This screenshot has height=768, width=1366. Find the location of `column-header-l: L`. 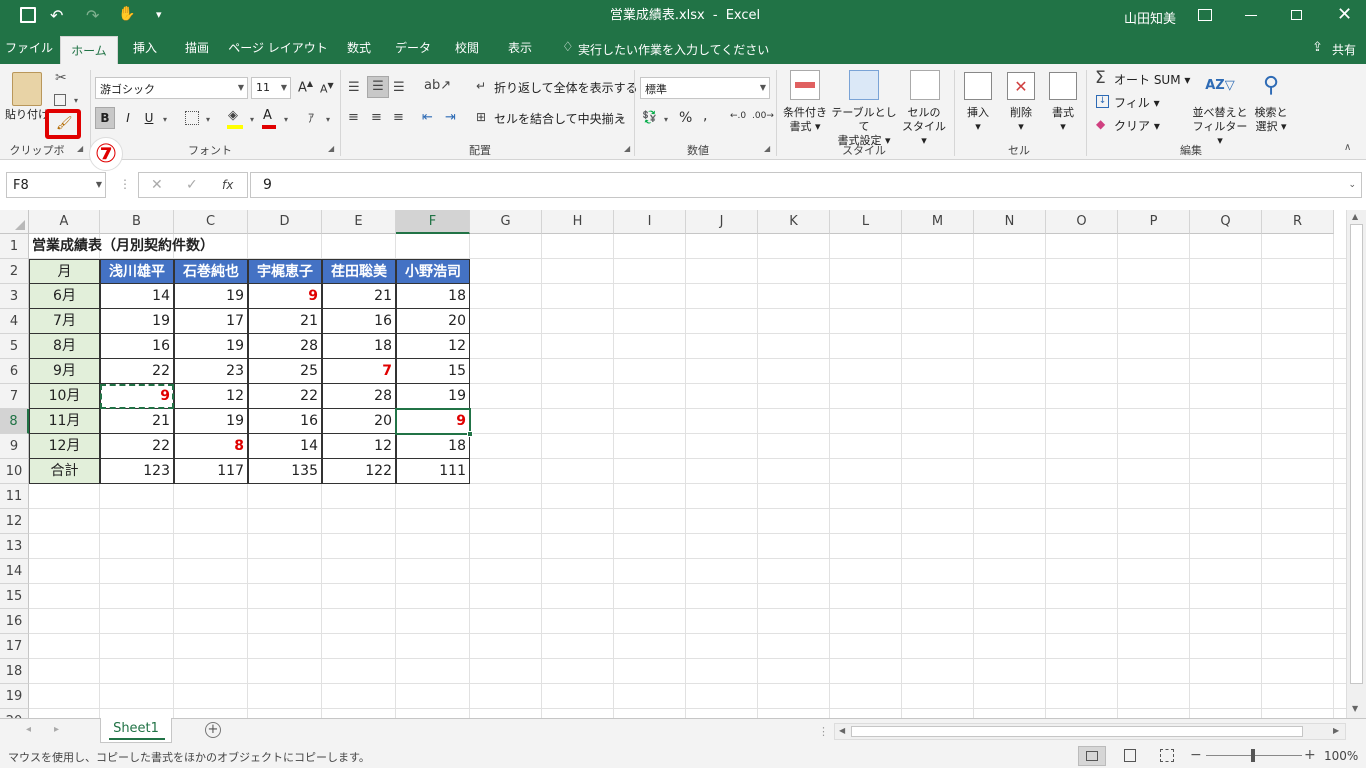

column-header-l: L is located at coordinates (866, 222).